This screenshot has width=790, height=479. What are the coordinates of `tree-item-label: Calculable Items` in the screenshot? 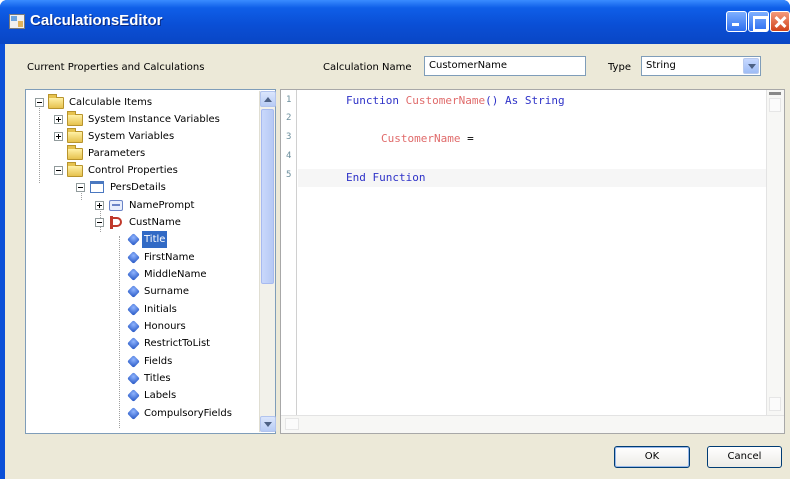 It's located at (111, 102).